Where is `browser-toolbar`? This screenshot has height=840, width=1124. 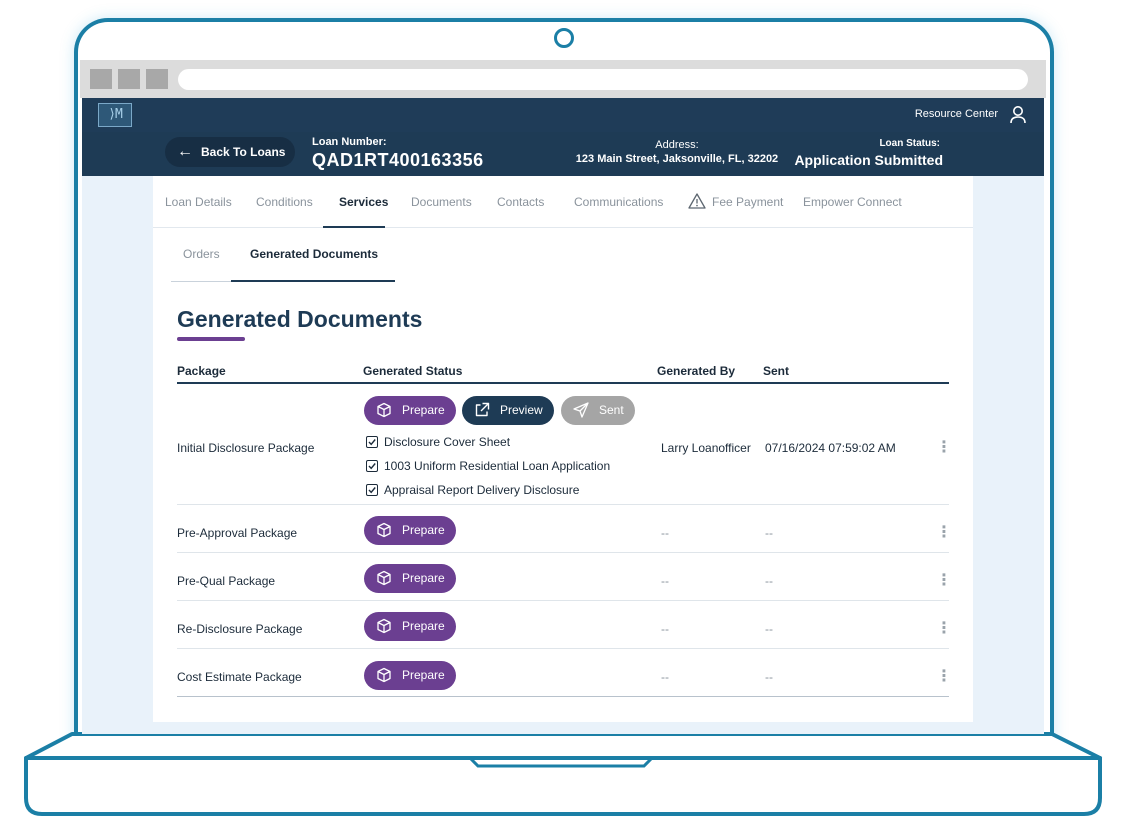 browser-toolbar is located at coordinates (563, 79).